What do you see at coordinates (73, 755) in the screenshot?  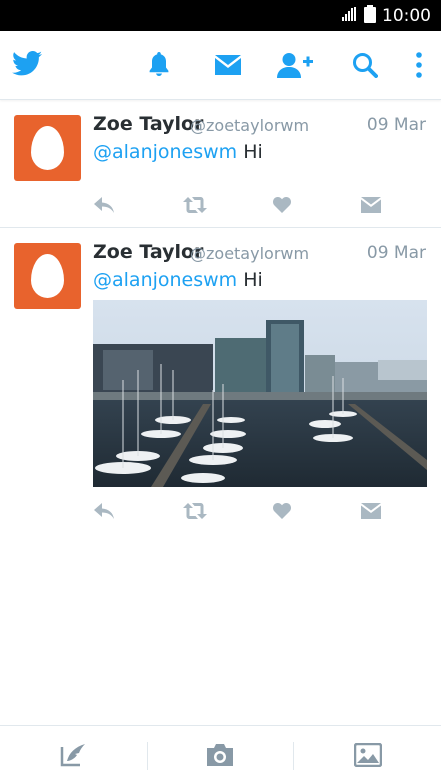 I see `compose-icon` at bounding box center [73, 755].